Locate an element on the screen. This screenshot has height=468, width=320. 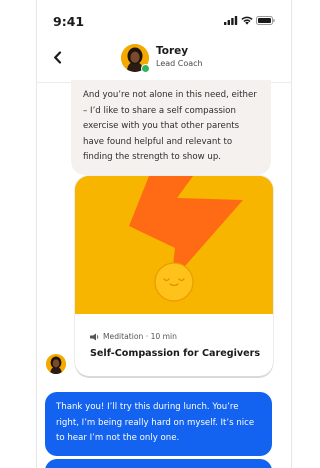
card-title: Self-Compassion for Caregivers is located at coordinates (175, 353).